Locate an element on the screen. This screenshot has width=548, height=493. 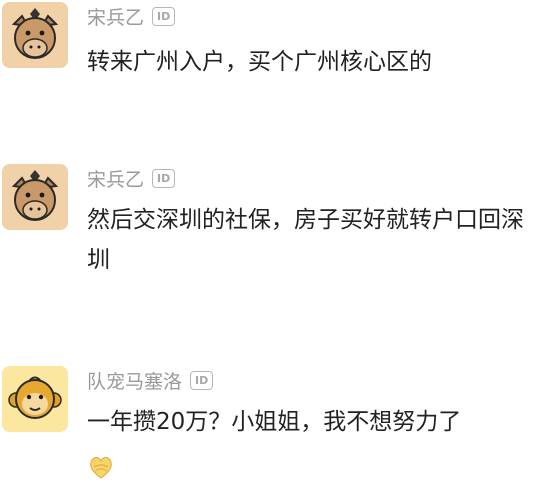
comment-text: 一年攒20万？小姐姐，我不想努力了 is located at coordinates (274, 422).